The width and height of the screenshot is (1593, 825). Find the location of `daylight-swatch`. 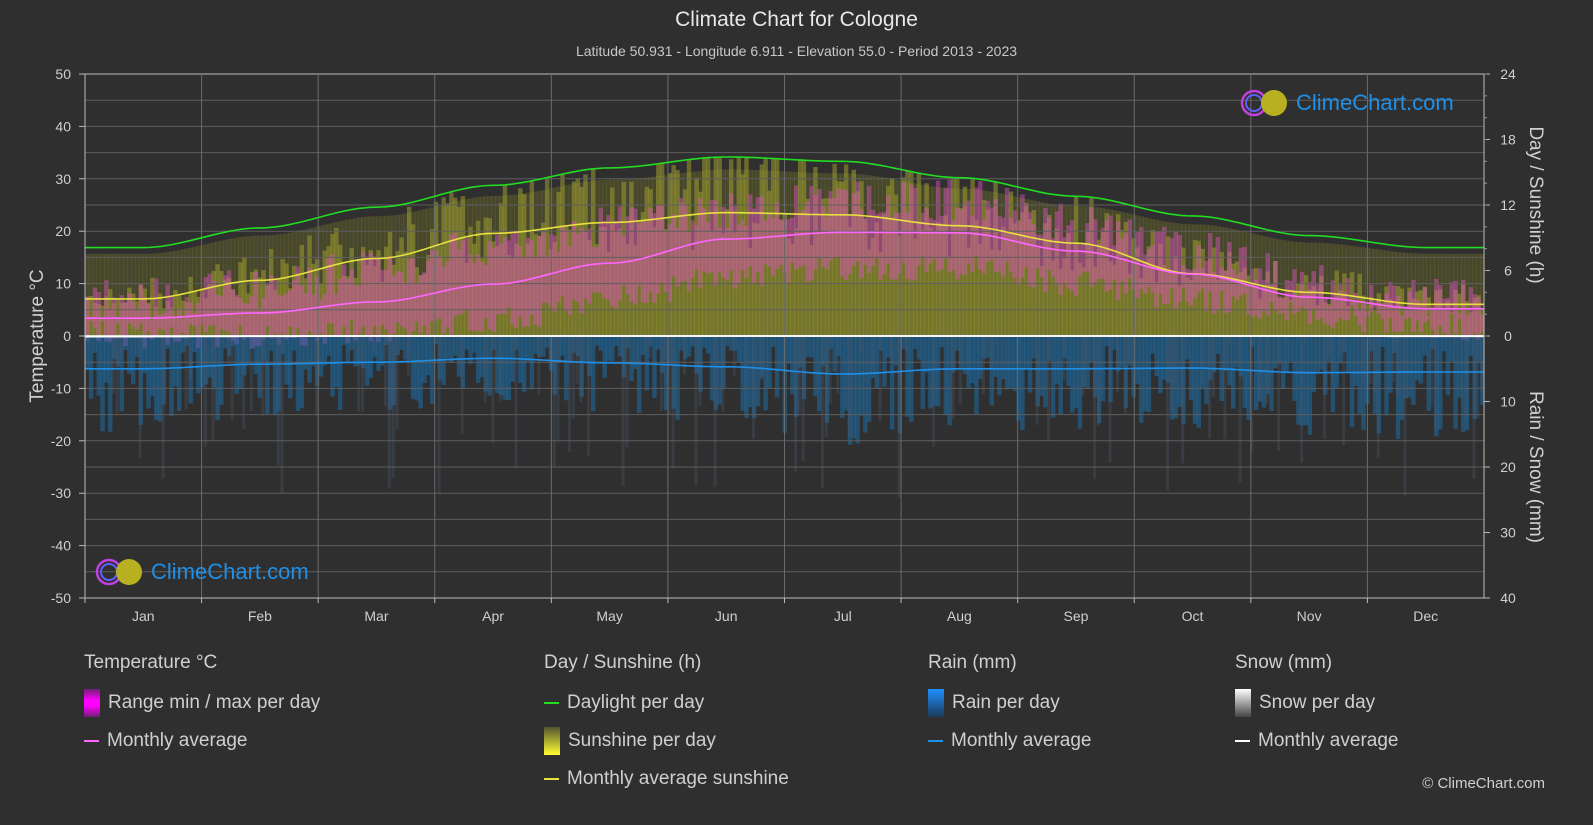

daylight-swatch is located at coordinates (551, 703).